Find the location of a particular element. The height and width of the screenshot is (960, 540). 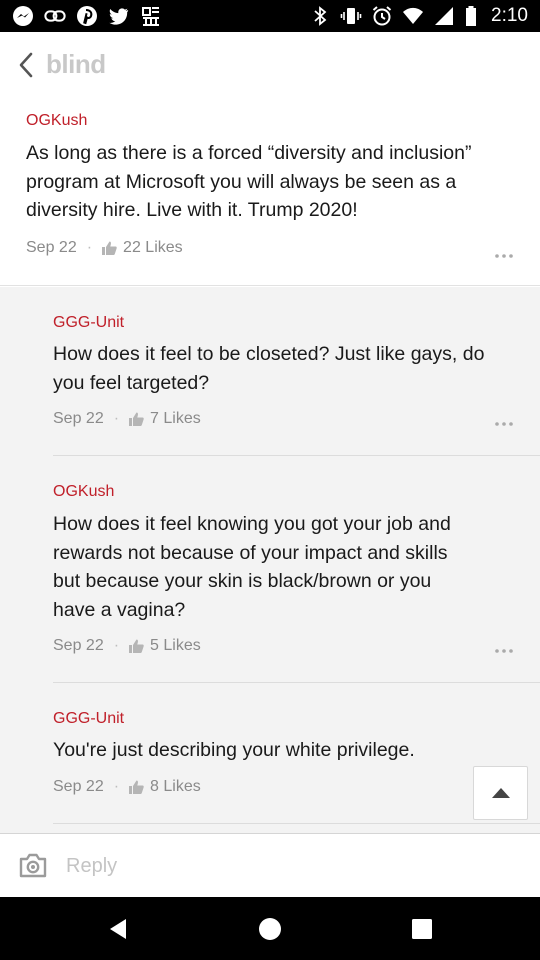

navigation-bar is located at coordinates (270, 928).